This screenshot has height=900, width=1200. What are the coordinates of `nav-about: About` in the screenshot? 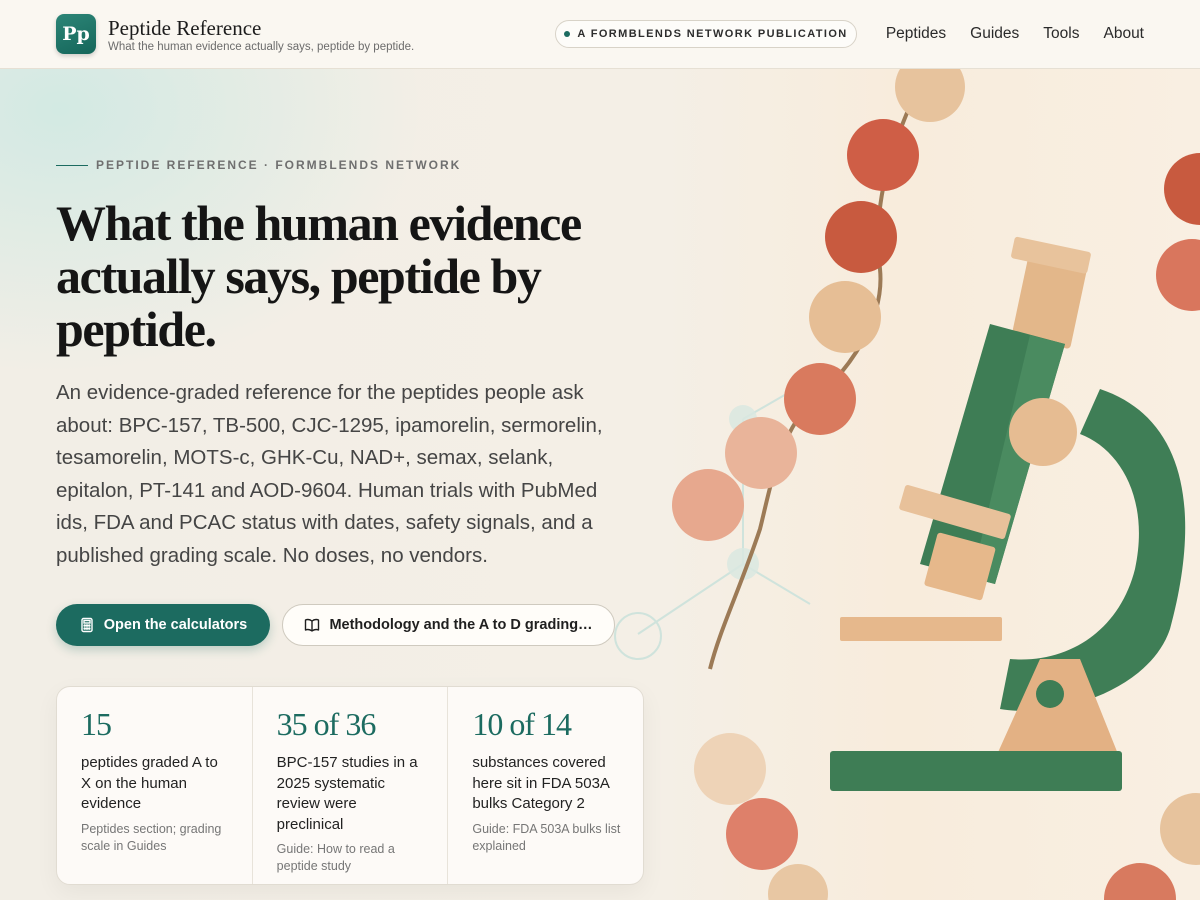 It's located at (1123, 34).